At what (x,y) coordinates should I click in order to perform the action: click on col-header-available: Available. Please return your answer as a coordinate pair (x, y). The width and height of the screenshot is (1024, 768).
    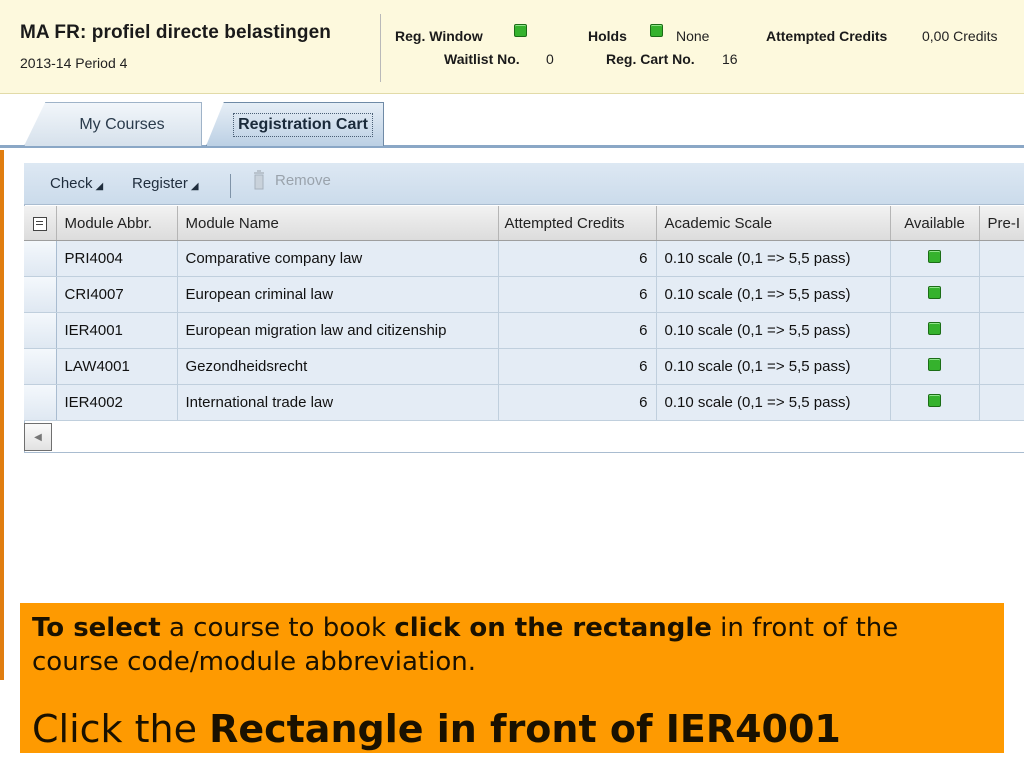
    Looking at the image, I should click on (935, 223).